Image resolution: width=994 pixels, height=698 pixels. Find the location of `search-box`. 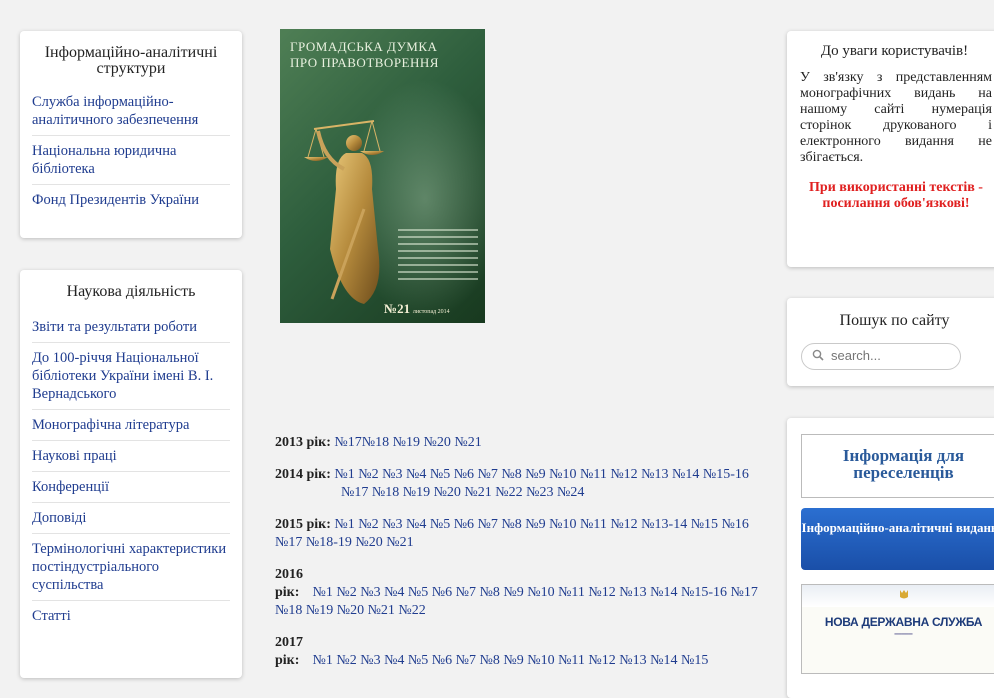

search-box is located at coordinates (881, 356).